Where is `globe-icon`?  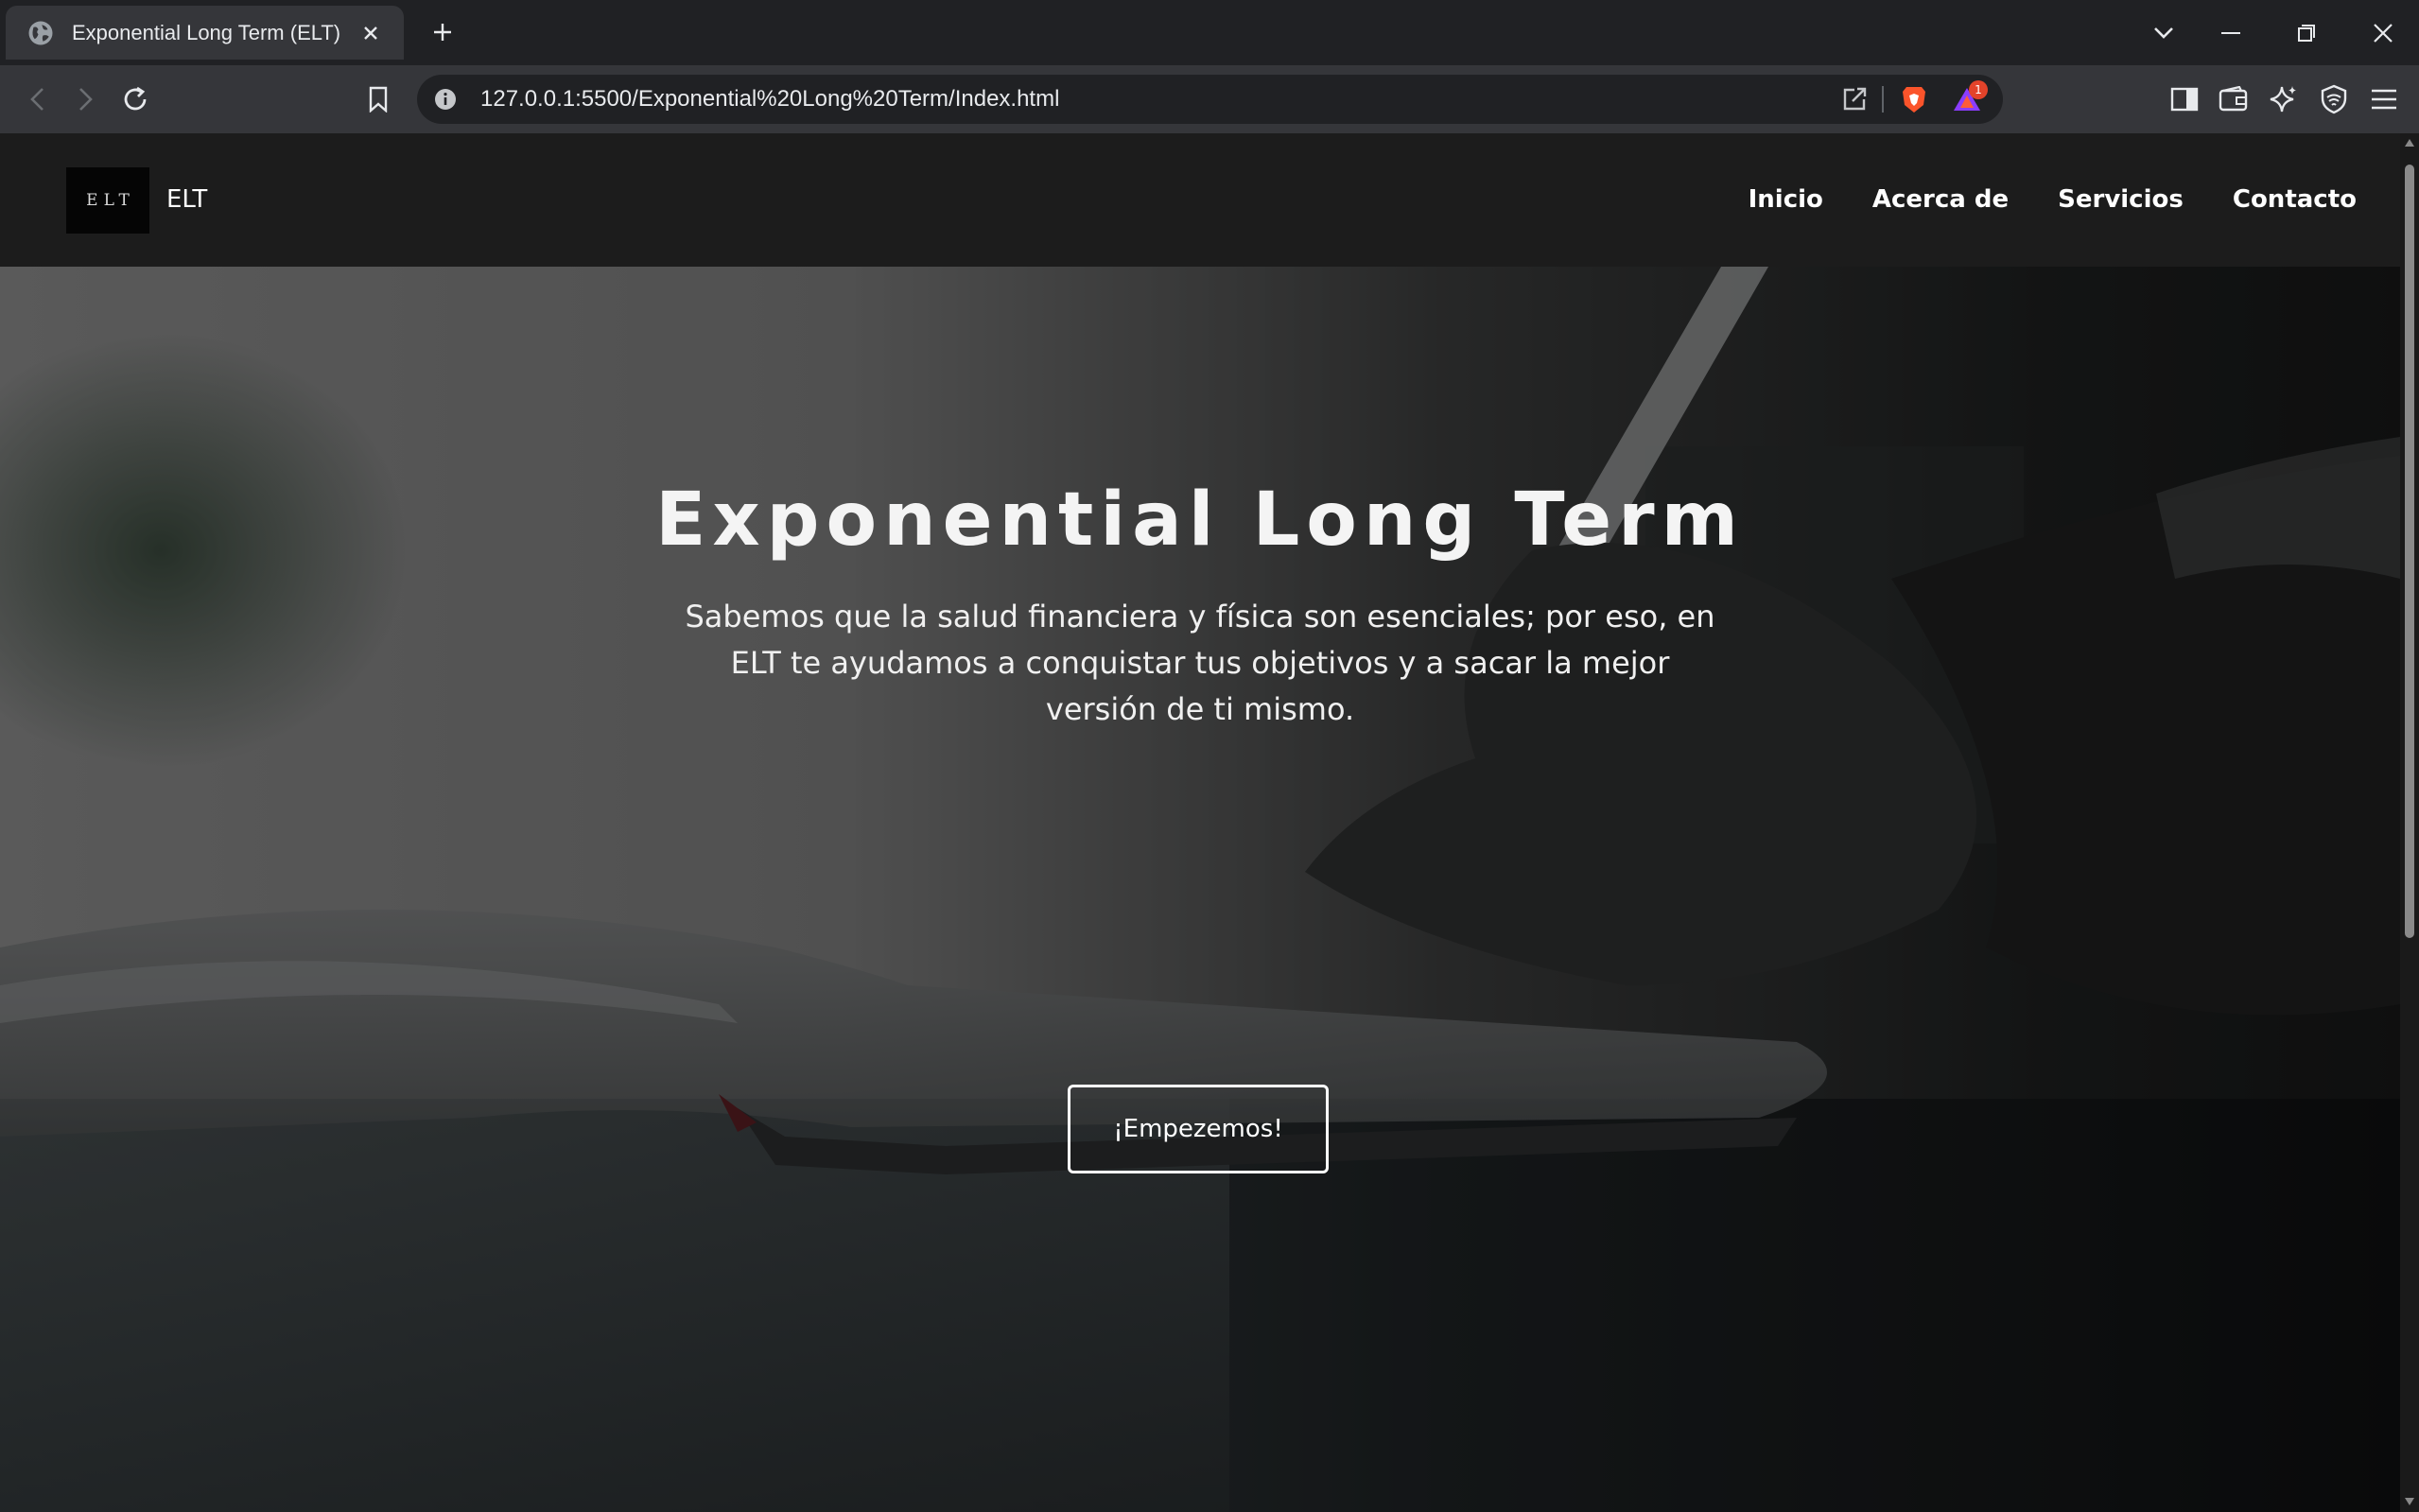
globe-icon is located at coordinates (40, 32).